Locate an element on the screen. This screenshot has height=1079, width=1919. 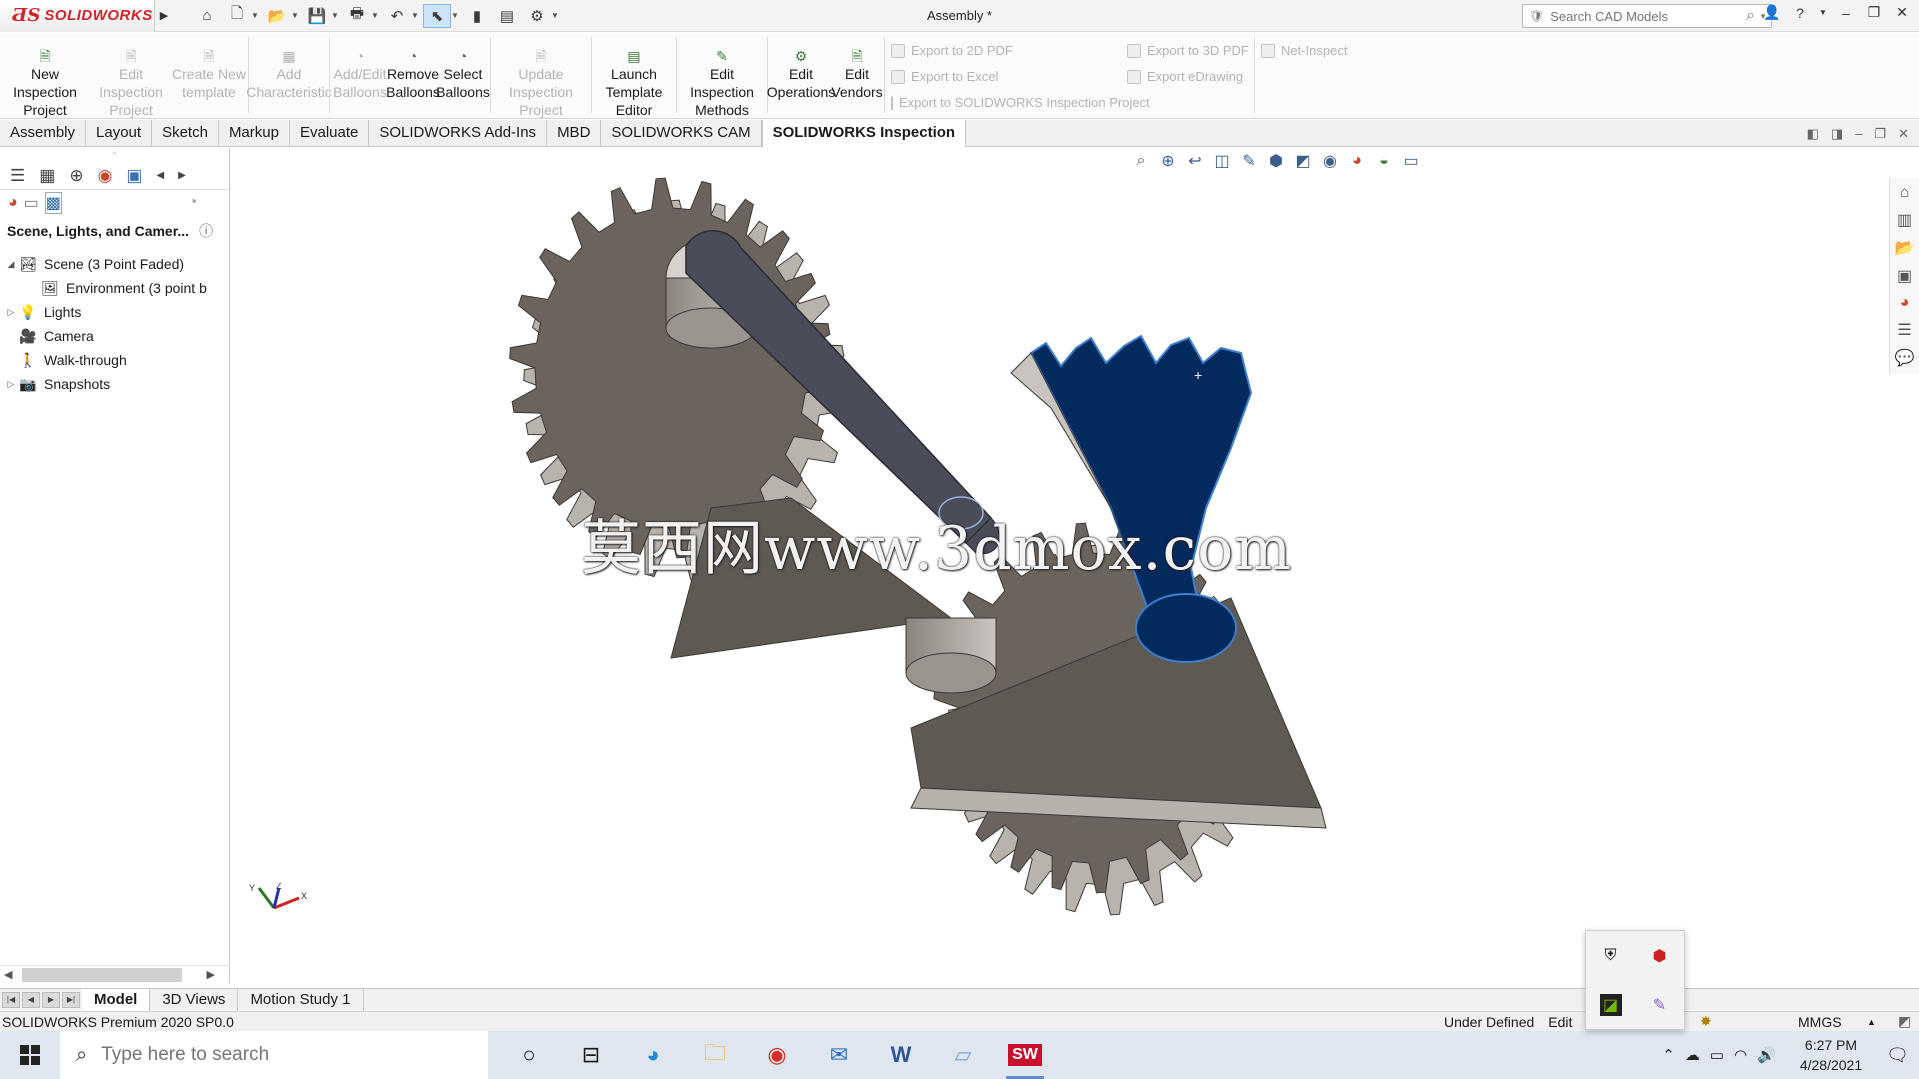
tab-solidworks-cam: SOLIDWORKS CAM is located at coordinates (681, 133).